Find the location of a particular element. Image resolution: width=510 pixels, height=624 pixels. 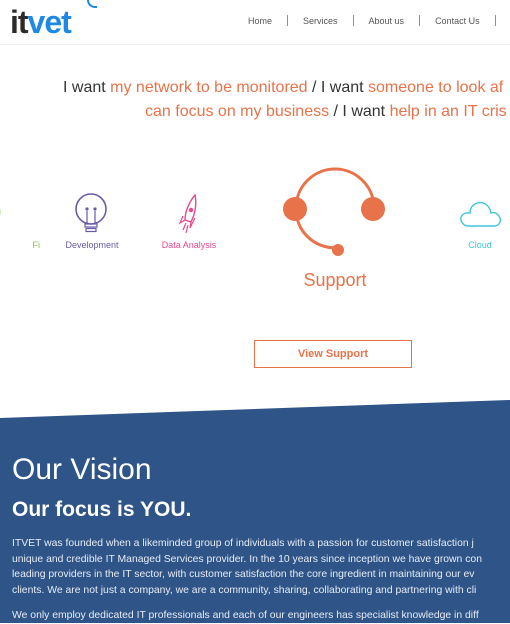

nav-about: About us is located at coordinates (387, 21).